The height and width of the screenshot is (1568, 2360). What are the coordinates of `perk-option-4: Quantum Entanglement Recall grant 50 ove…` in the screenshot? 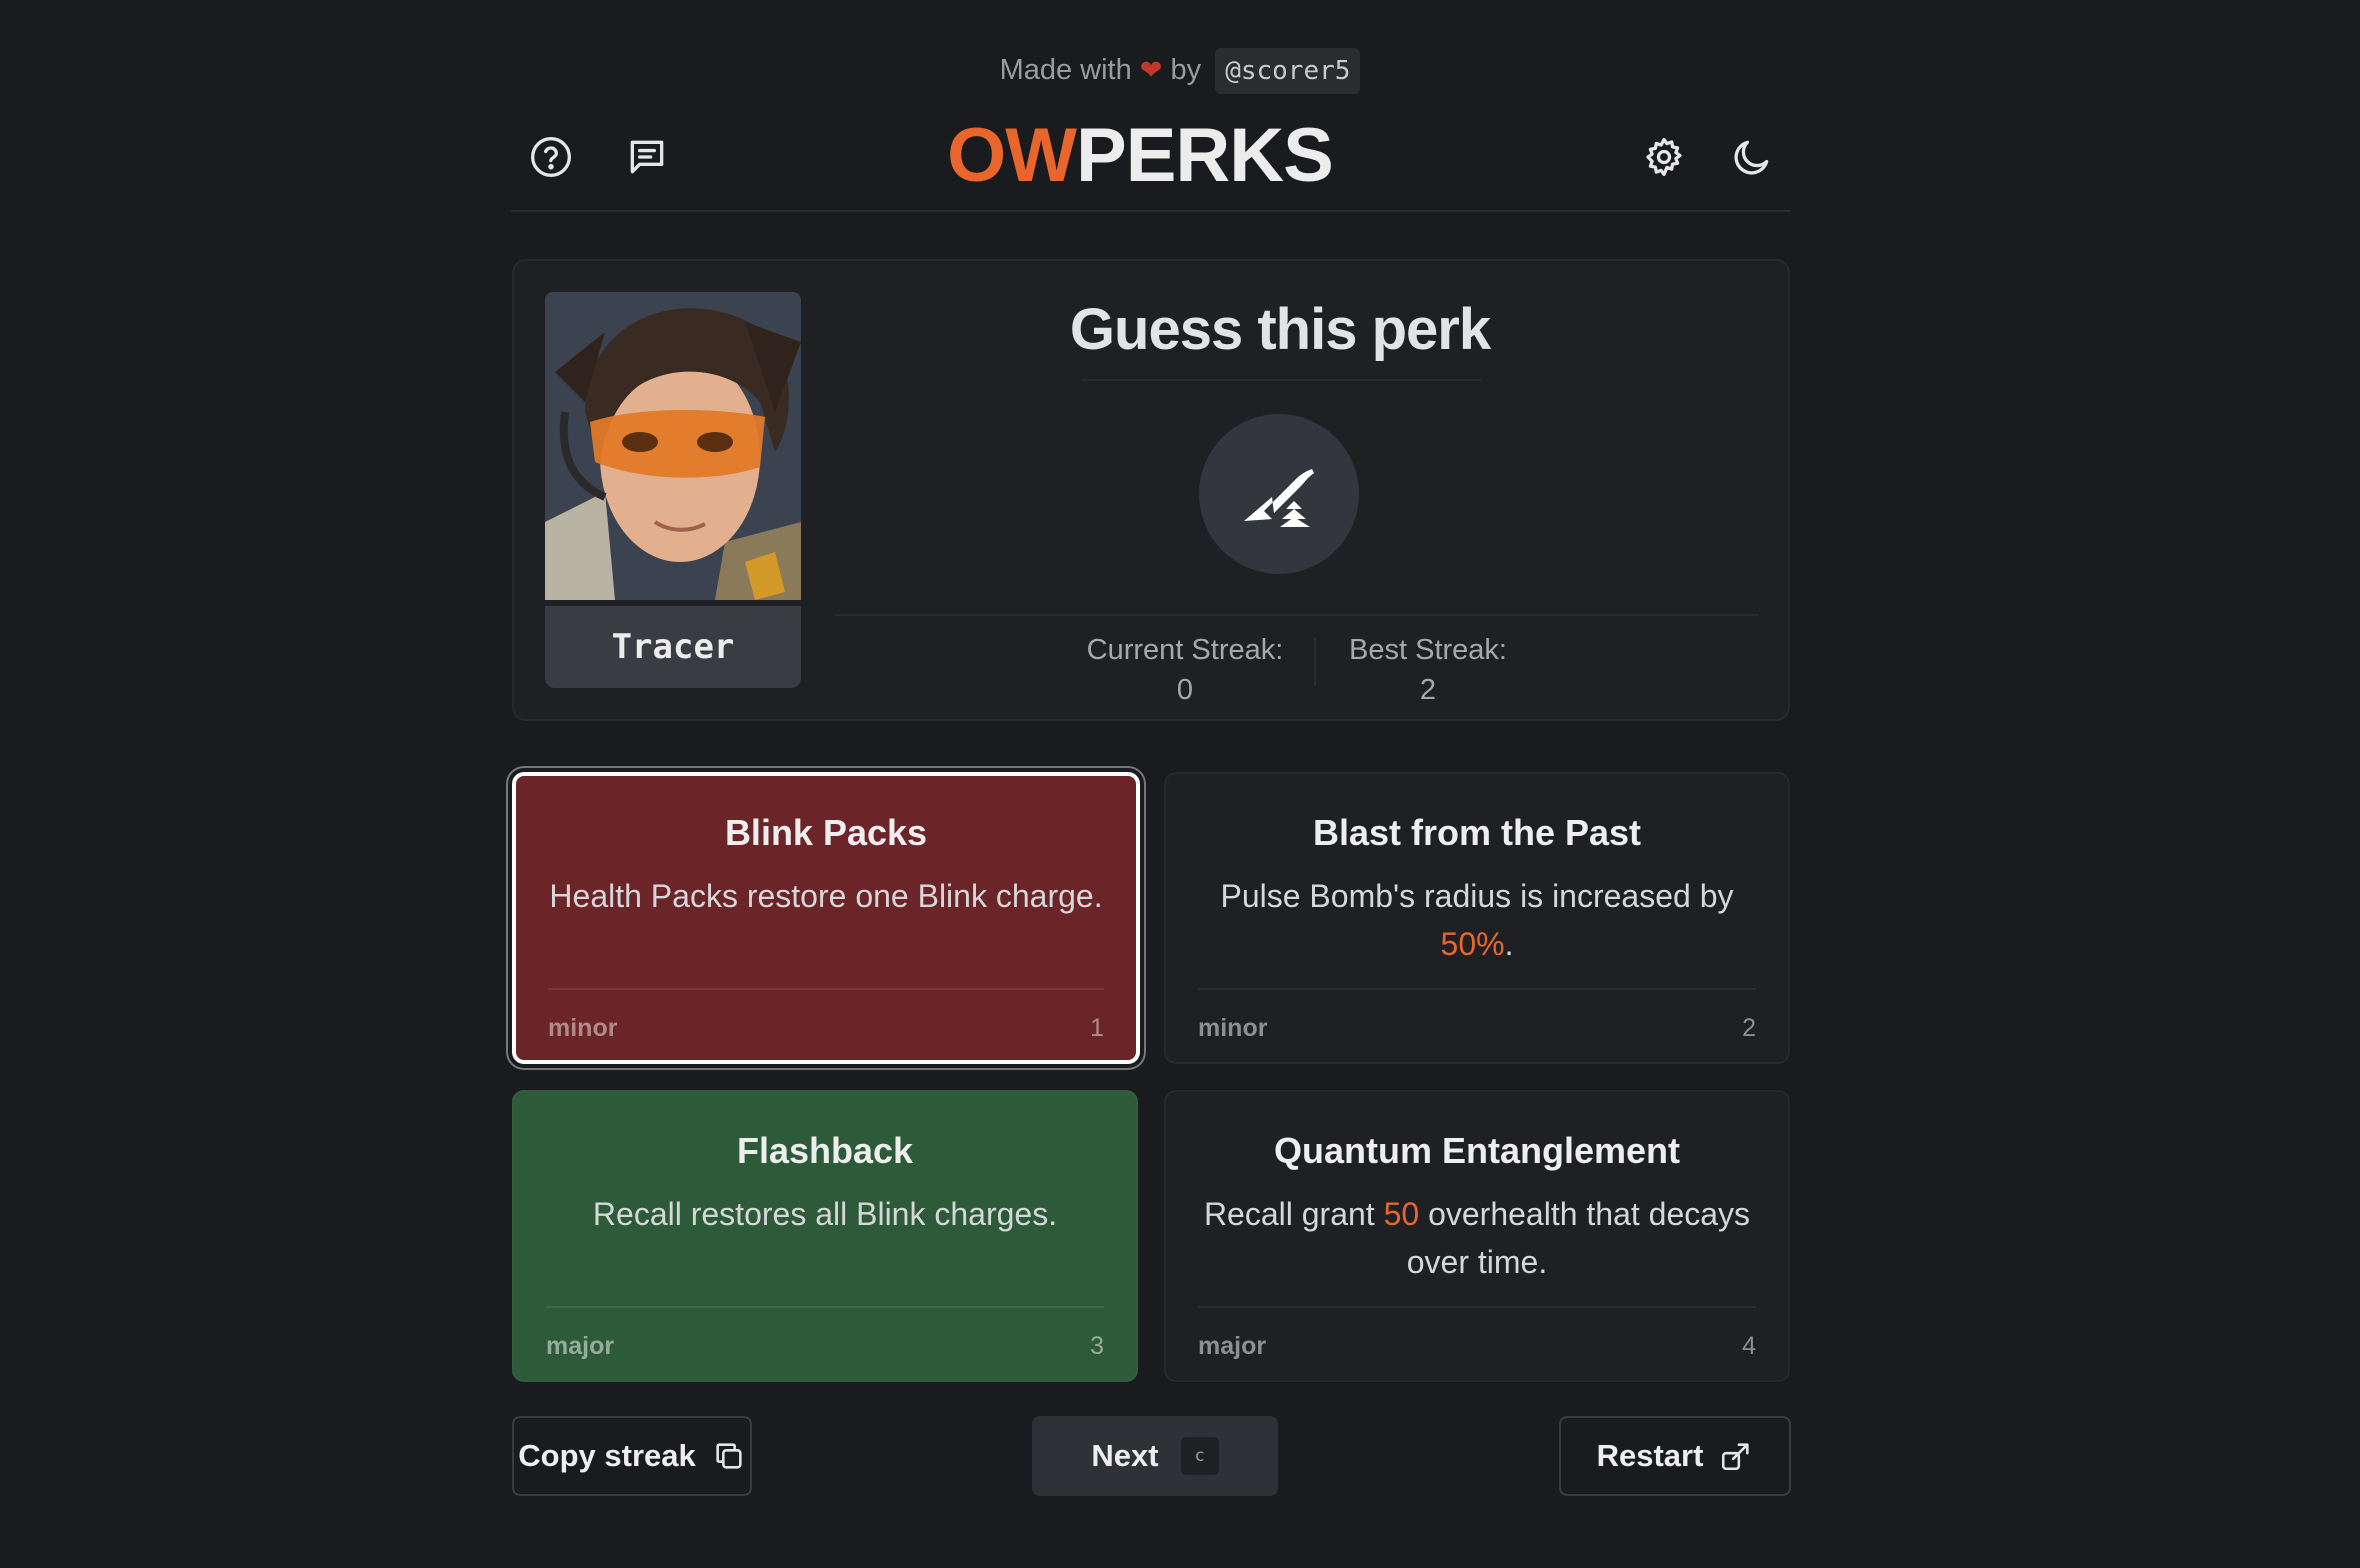 It's located at (1477, 1236).